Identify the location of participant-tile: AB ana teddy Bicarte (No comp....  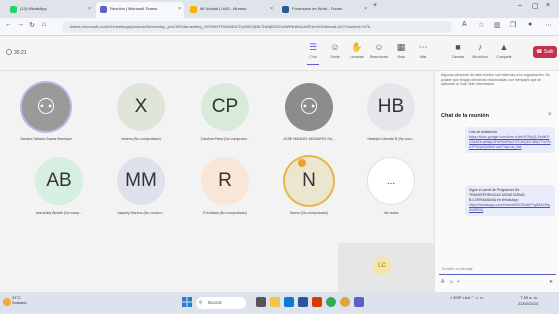
(59, 187).